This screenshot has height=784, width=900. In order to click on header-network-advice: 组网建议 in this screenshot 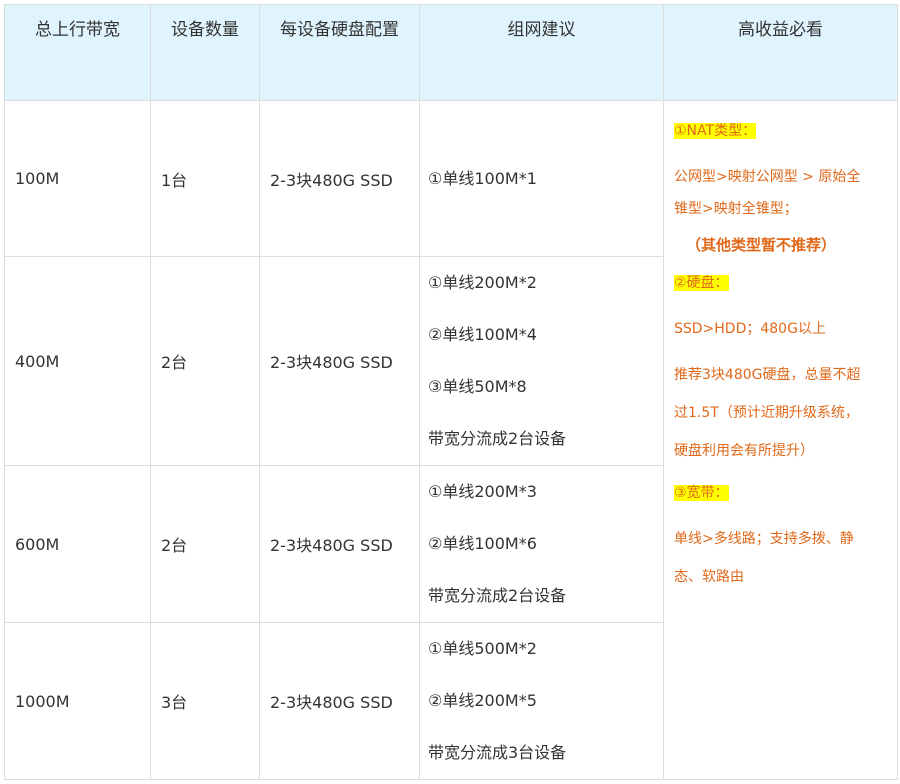, I will do `click(541, 52)`.